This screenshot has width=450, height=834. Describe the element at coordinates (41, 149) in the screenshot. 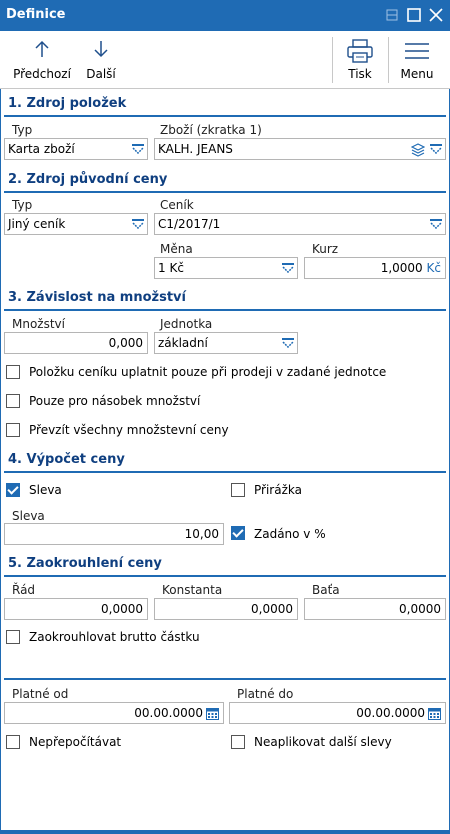

I see `typ-value: Karta zboží` at that location.